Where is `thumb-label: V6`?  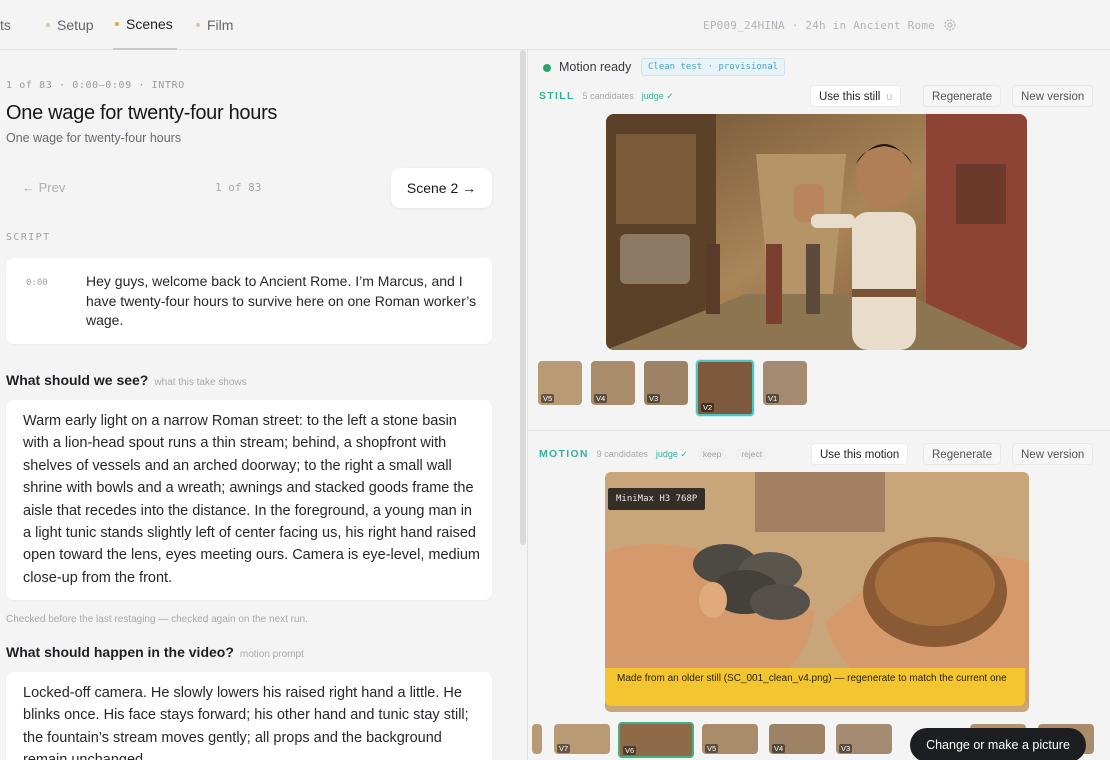 thumb-label: V6 is located at coordinates (630, 750).